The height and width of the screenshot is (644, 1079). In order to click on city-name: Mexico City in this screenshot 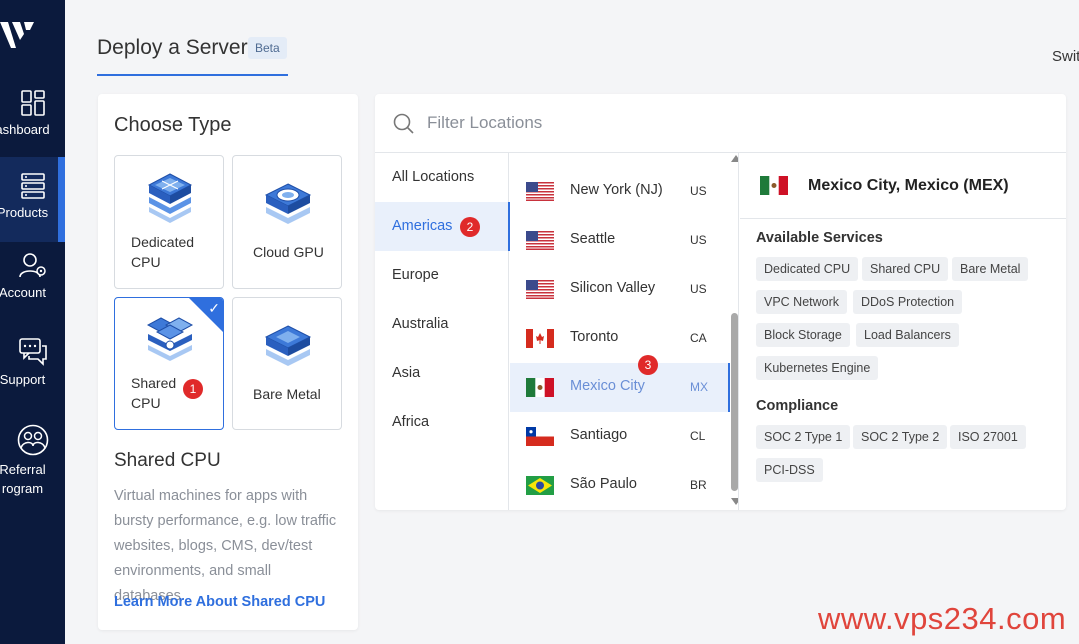, I will do `click(607, 386)`.